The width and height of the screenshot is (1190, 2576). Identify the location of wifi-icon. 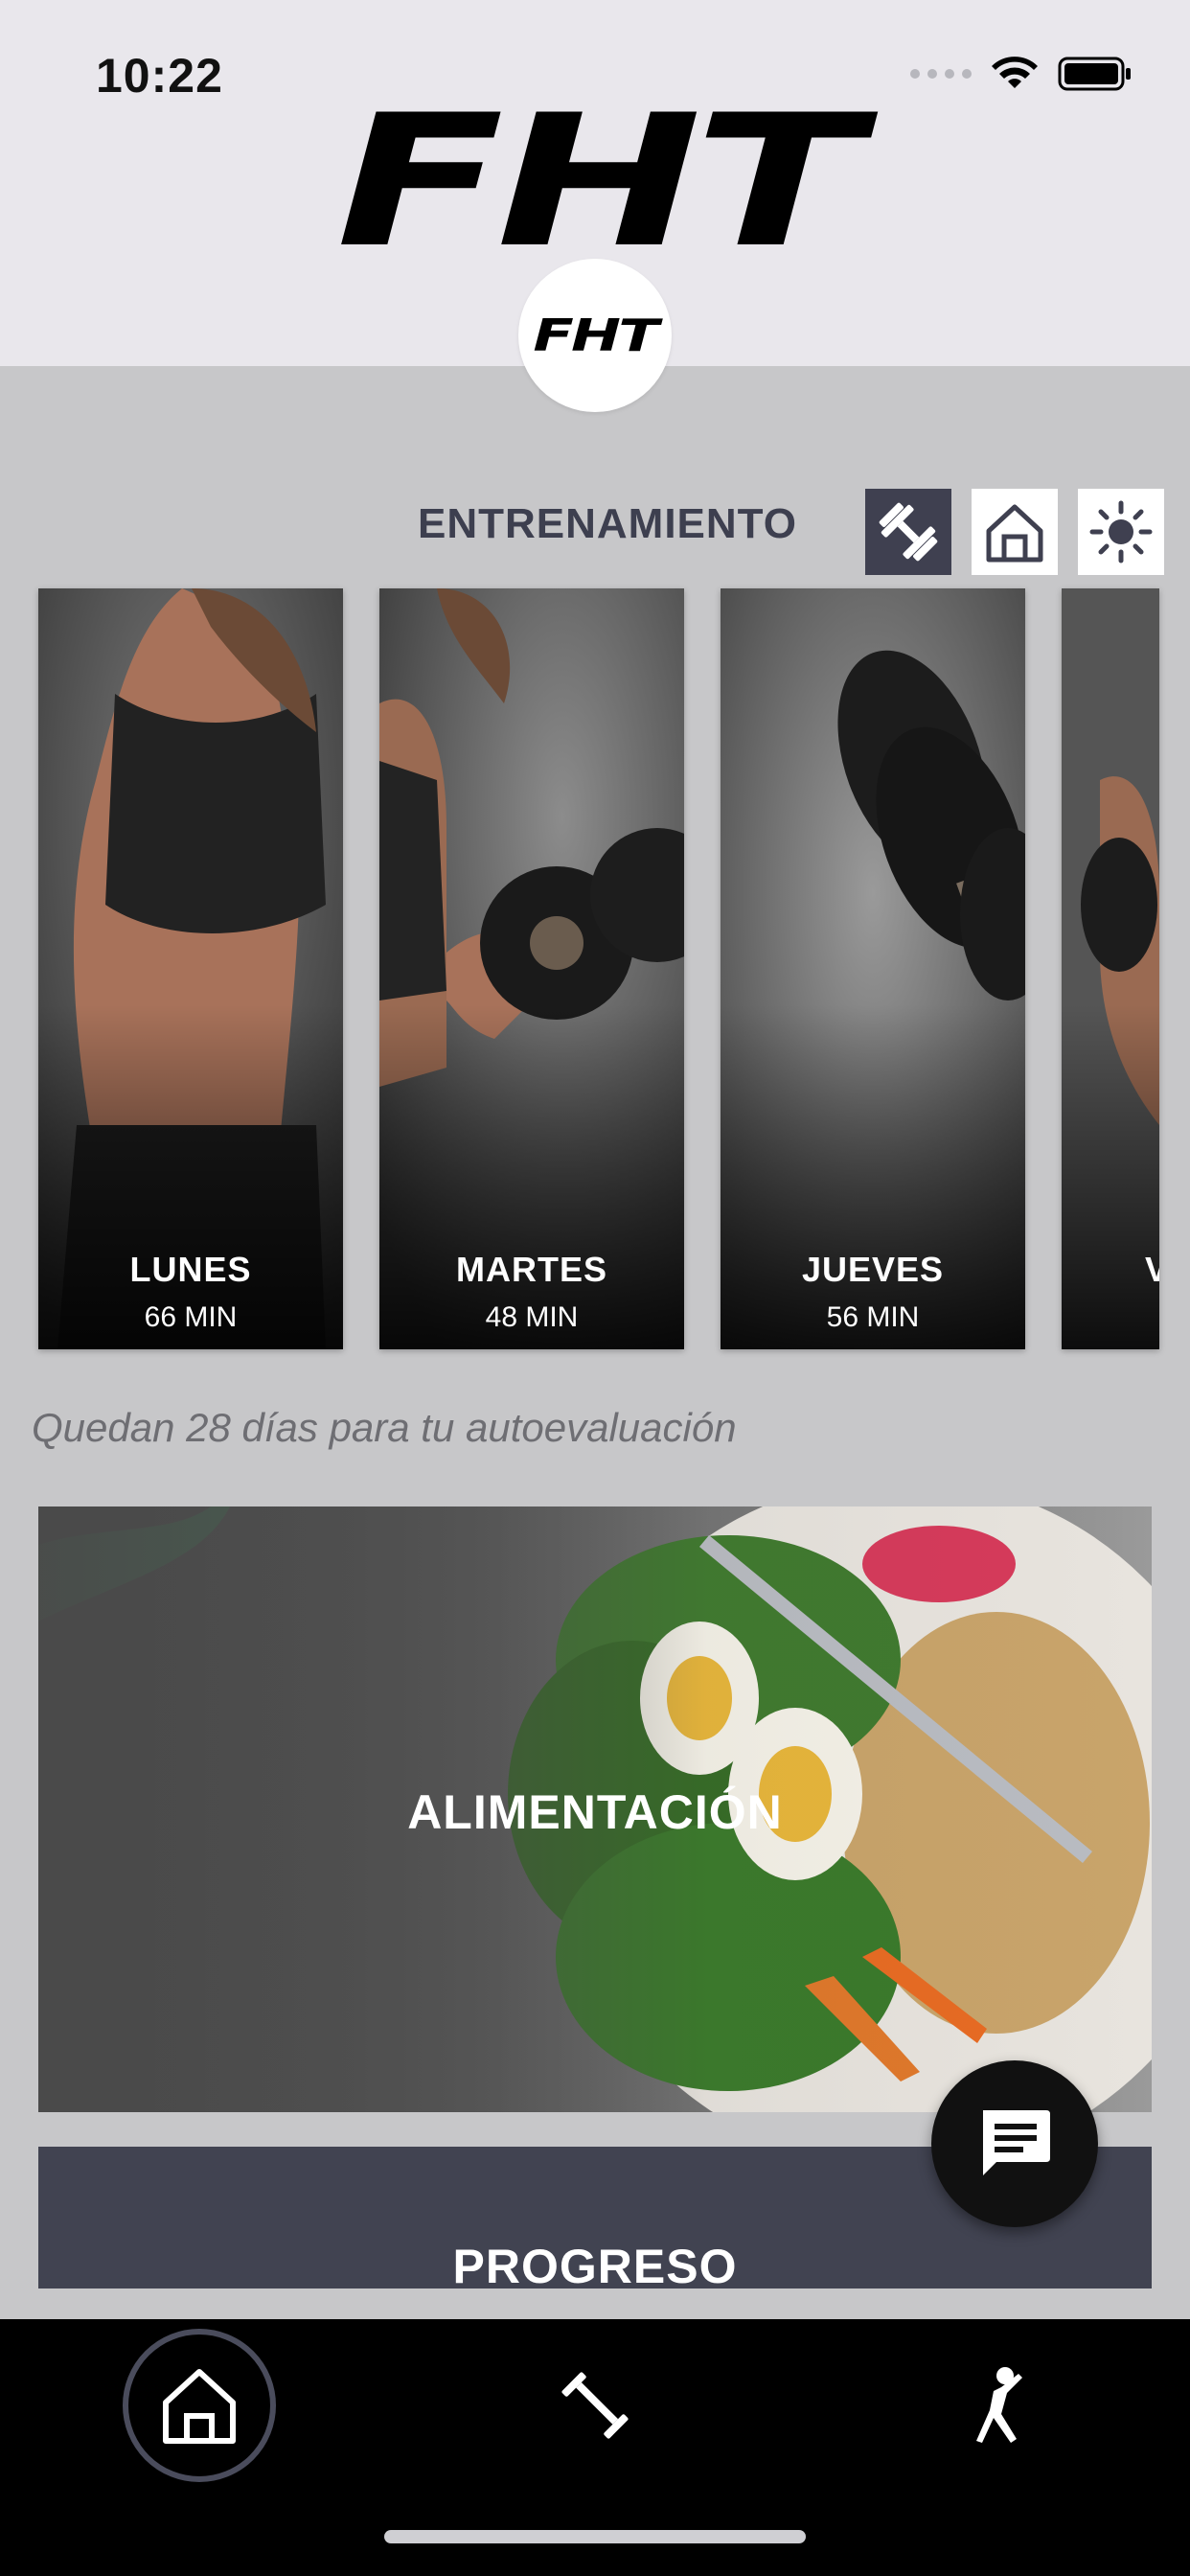
(1015, 72).